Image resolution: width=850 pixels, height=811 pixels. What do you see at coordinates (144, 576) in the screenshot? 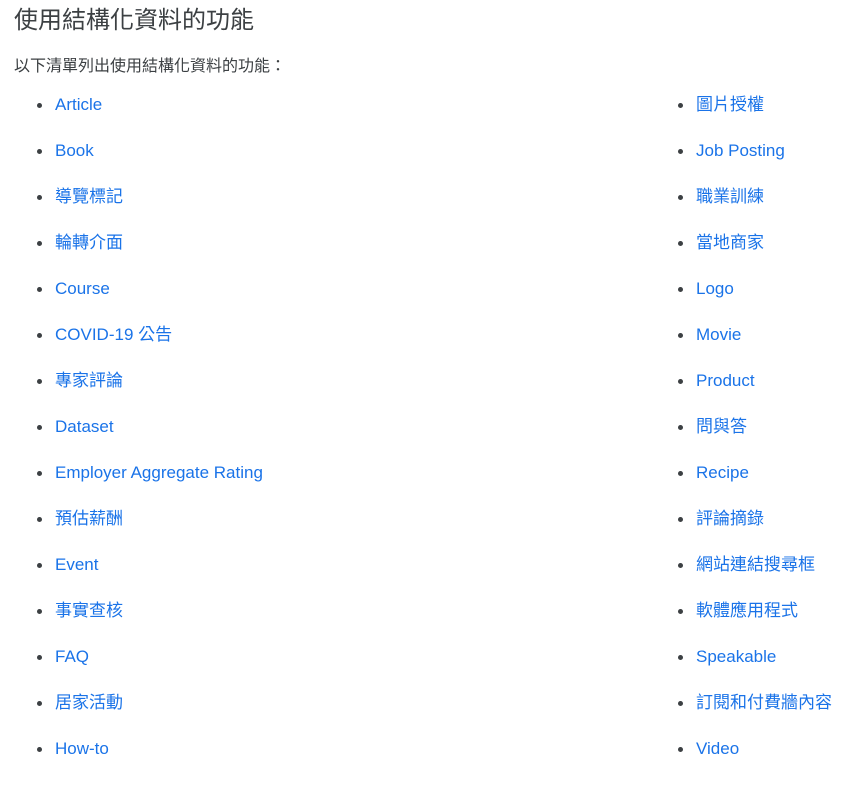
I see `list-item: Event` at bounding box center [144, 576].